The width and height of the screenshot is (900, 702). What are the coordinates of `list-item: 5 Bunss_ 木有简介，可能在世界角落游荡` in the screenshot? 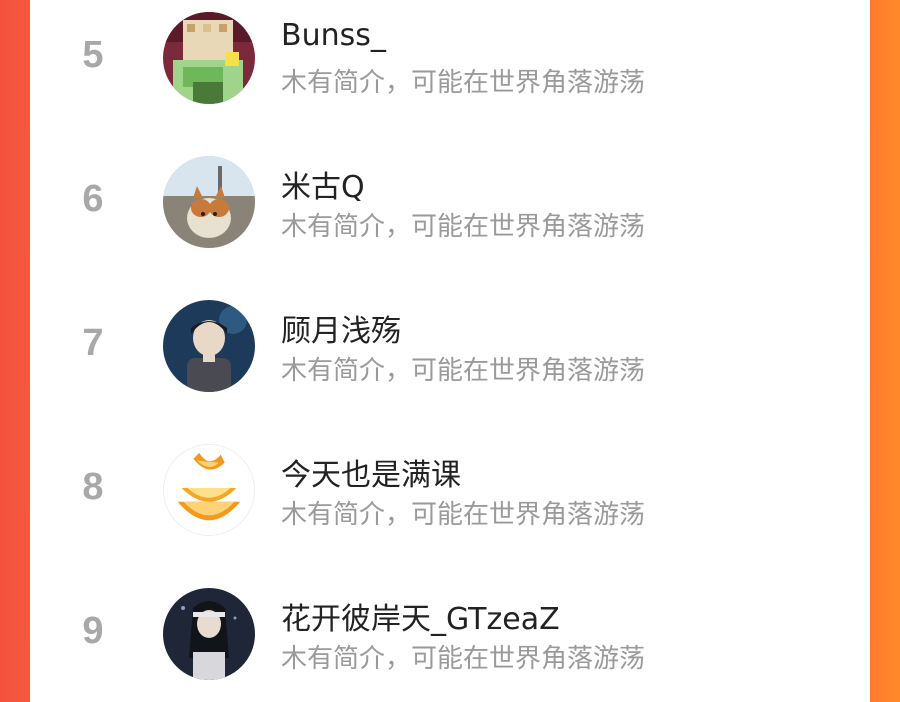 It's located at (450, 65).